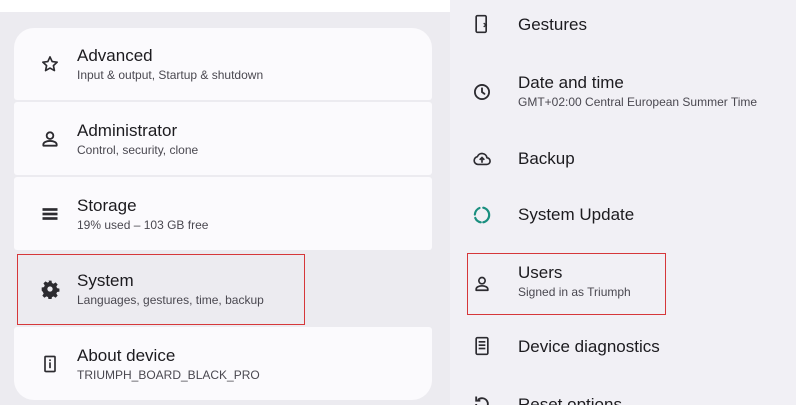 The height and width of the screenshot is (405, 796). Describe the element at coordinates (623, 393) in the screenshot. I see `settings-item-reset-options: Reset options` at that location.